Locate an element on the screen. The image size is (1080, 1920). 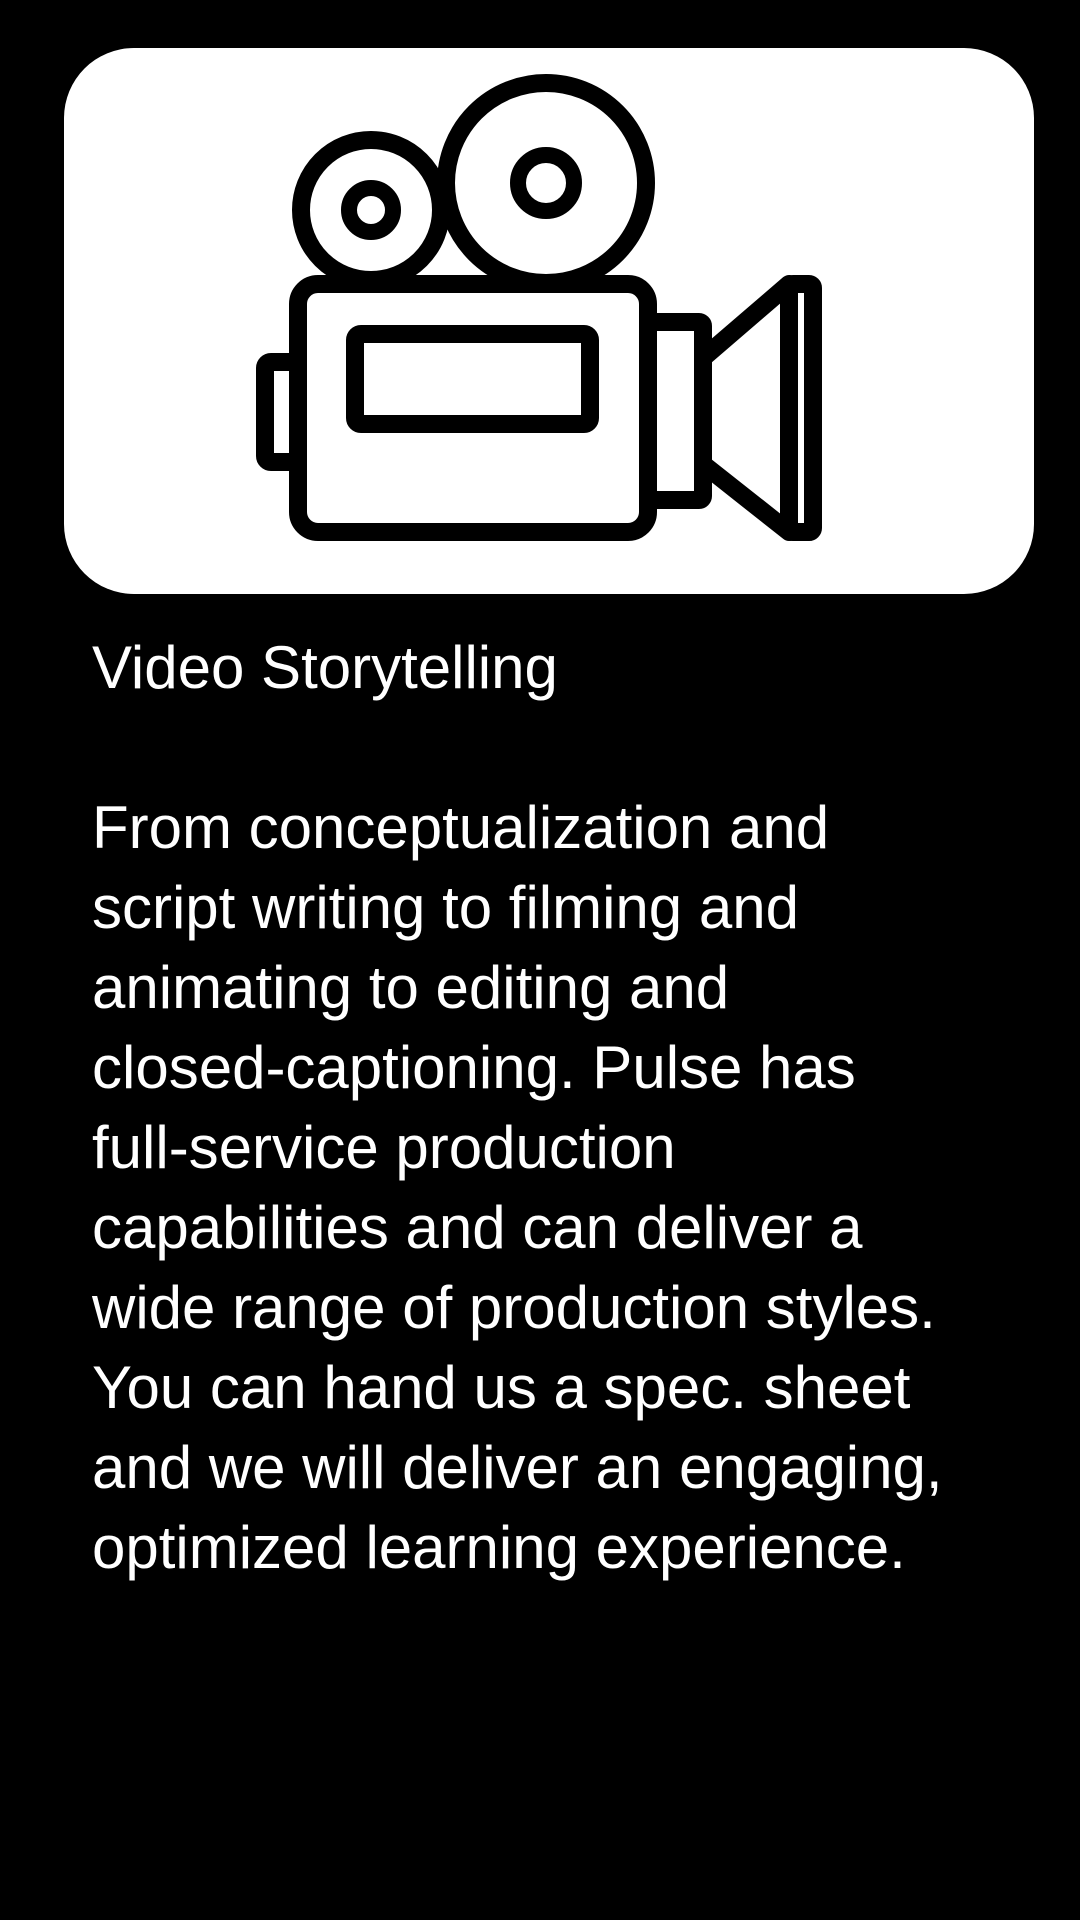
description-line: capabilities and can deliver a is located at coordinates (477, 1227).